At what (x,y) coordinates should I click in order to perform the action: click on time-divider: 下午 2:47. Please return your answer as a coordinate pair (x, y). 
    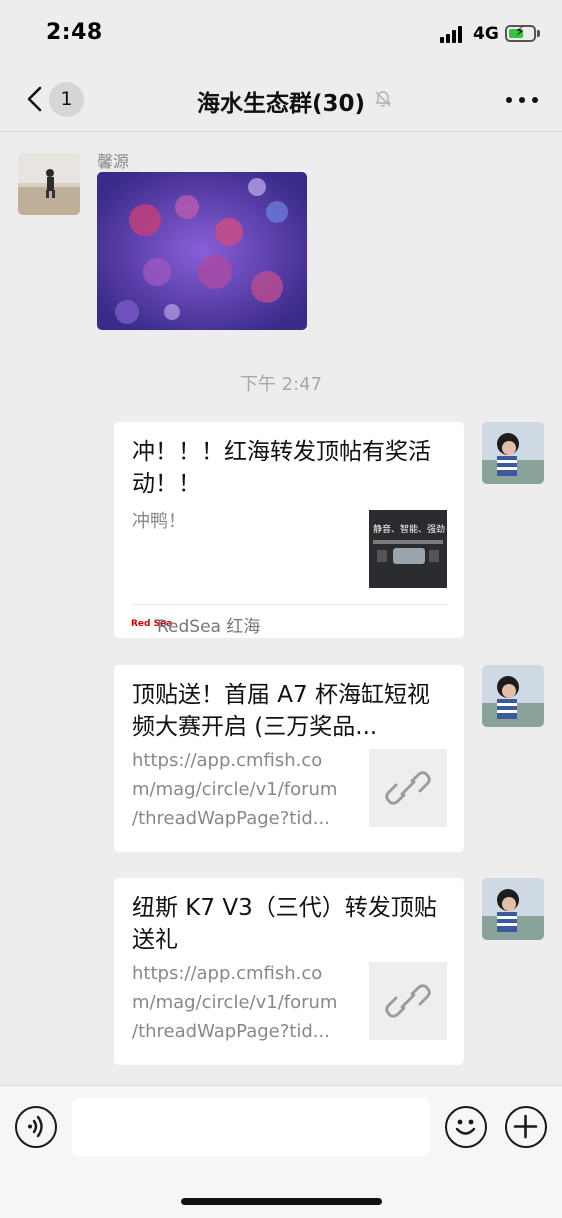
    Looking at the image, I should click on (281, 384).